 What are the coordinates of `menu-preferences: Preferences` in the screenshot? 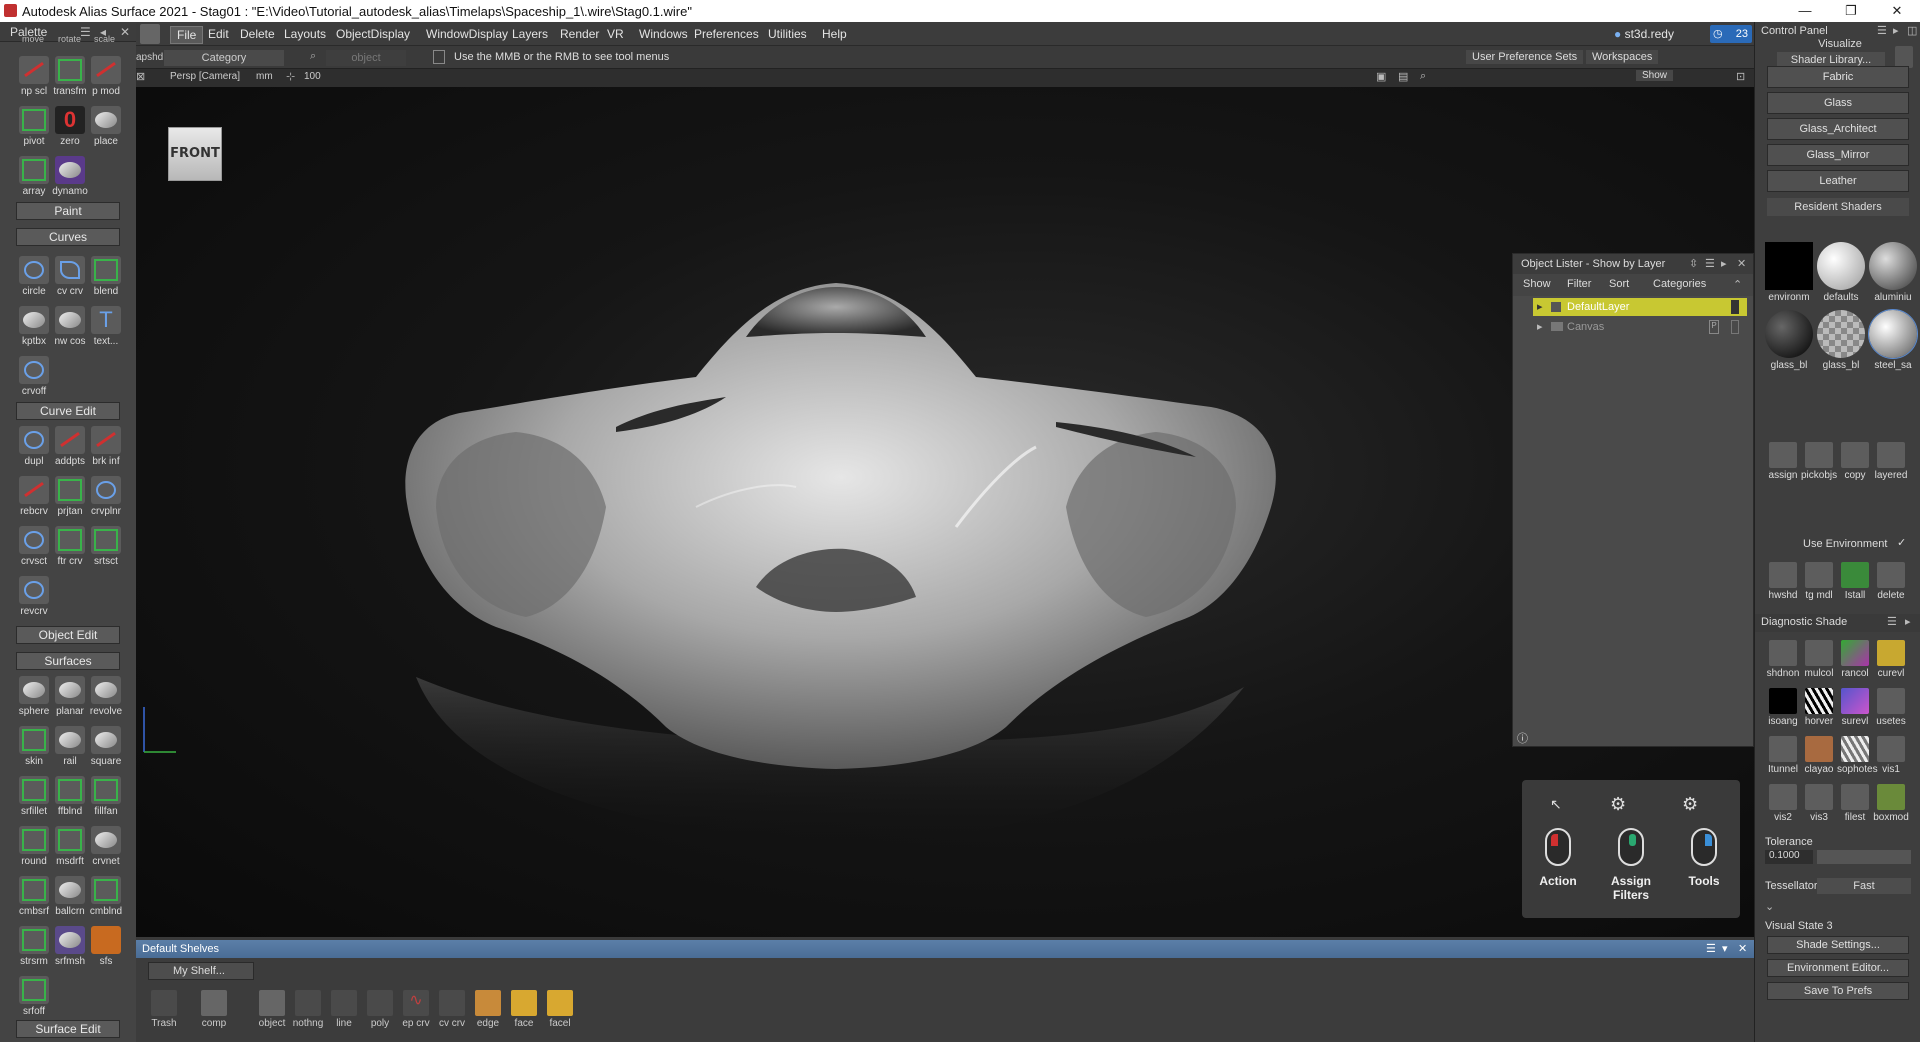 It's located at (726, 34).